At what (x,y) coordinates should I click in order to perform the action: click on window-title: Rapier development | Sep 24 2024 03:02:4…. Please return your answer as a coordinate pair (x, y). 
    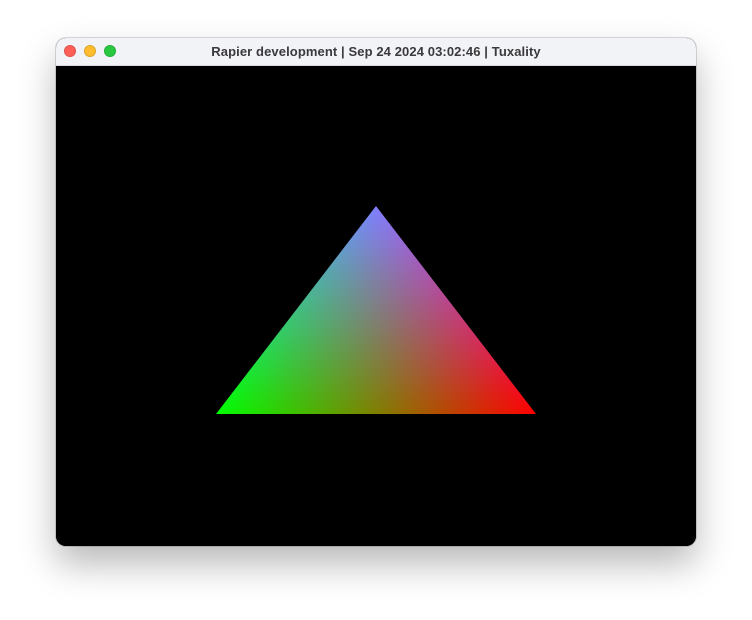
    Looking at the image, I should click on (376, 51).